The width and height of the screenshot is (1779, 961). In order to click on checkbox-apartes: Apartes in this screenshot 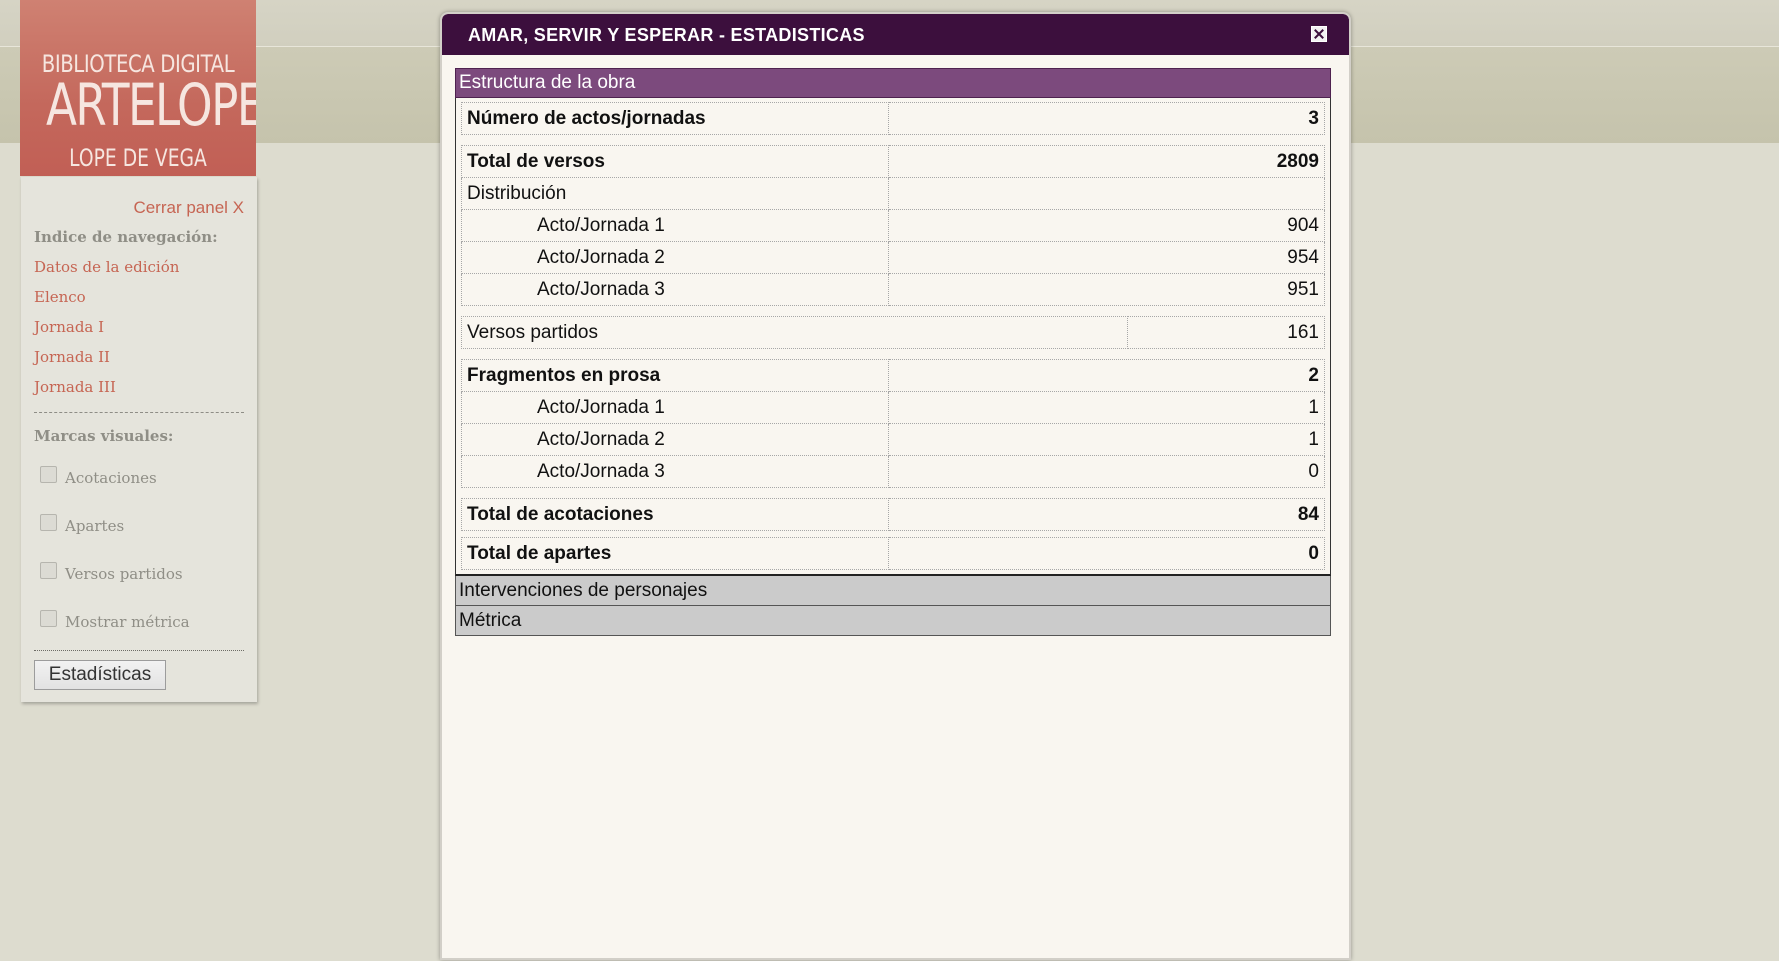, I will do `click(82, 524)`.